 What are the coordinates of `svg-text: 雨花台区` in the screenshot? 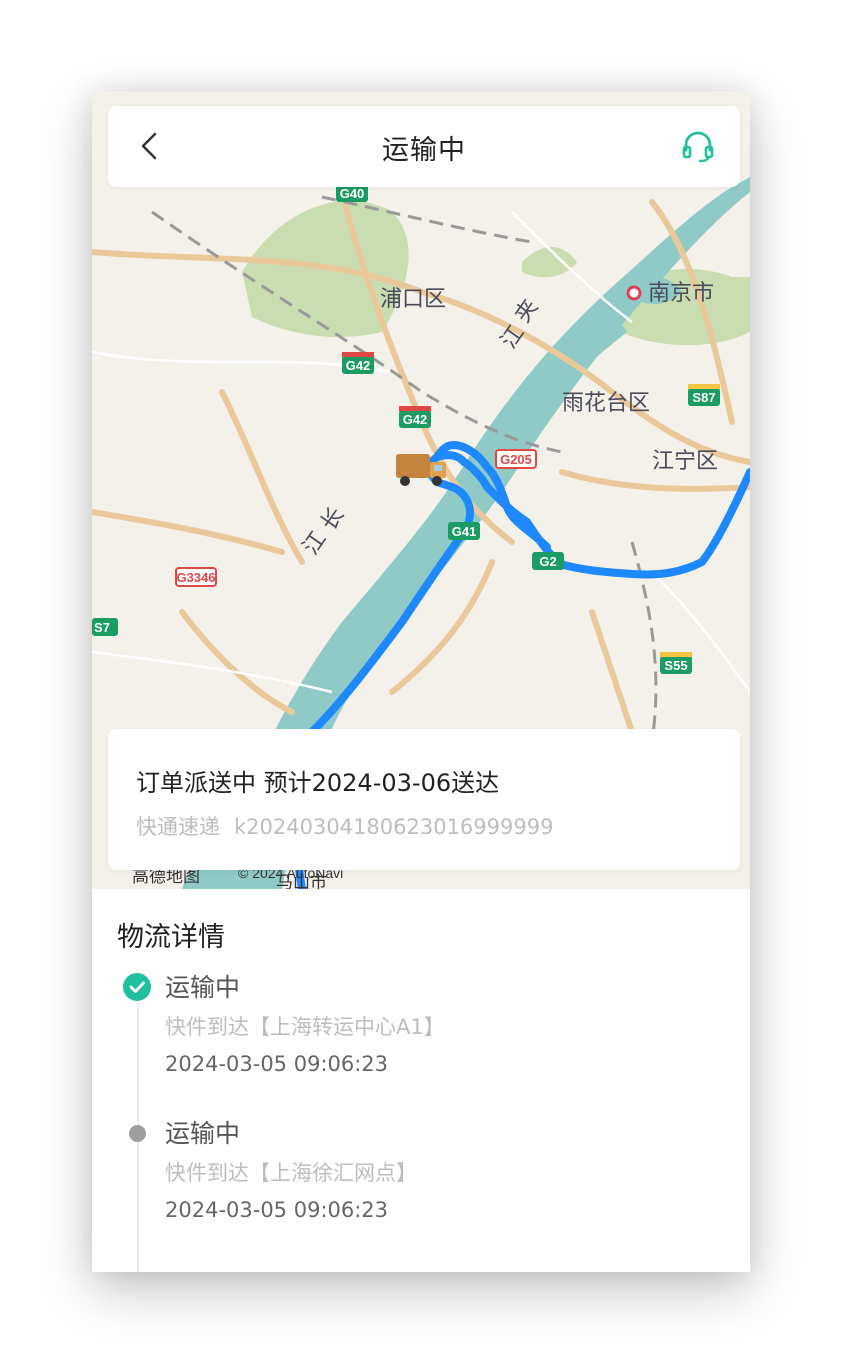 It's located at (606, 402).